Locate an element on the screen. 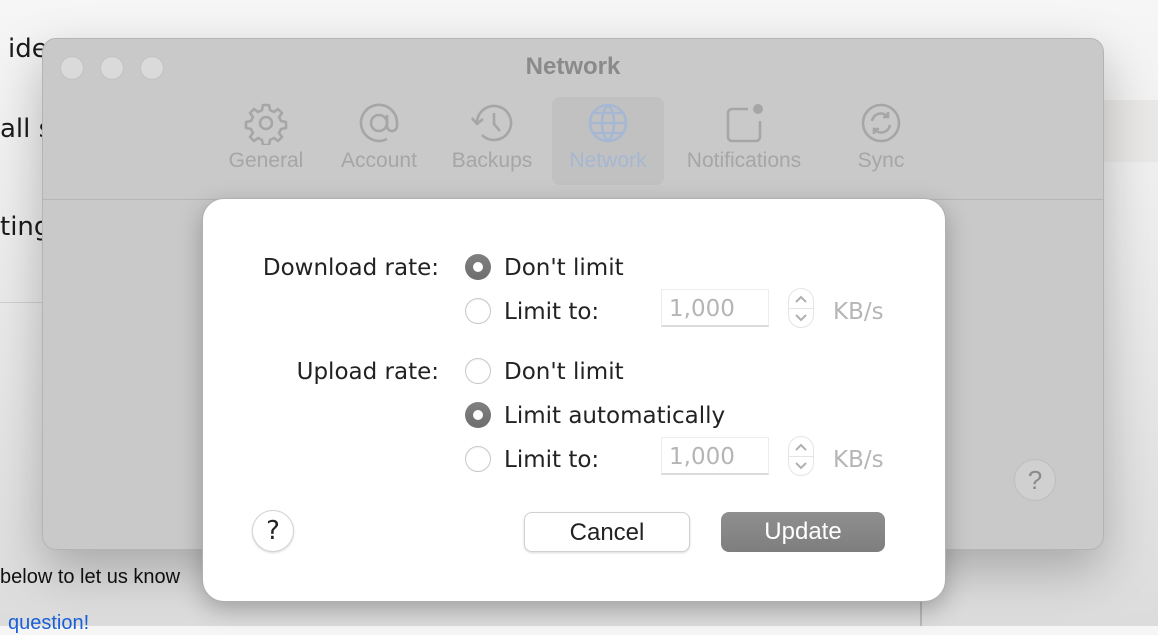 The height and width of the screenshot is (635, 1158). upload-limit-automatically-label: Limit automatically is located at coordinates (614, 416).